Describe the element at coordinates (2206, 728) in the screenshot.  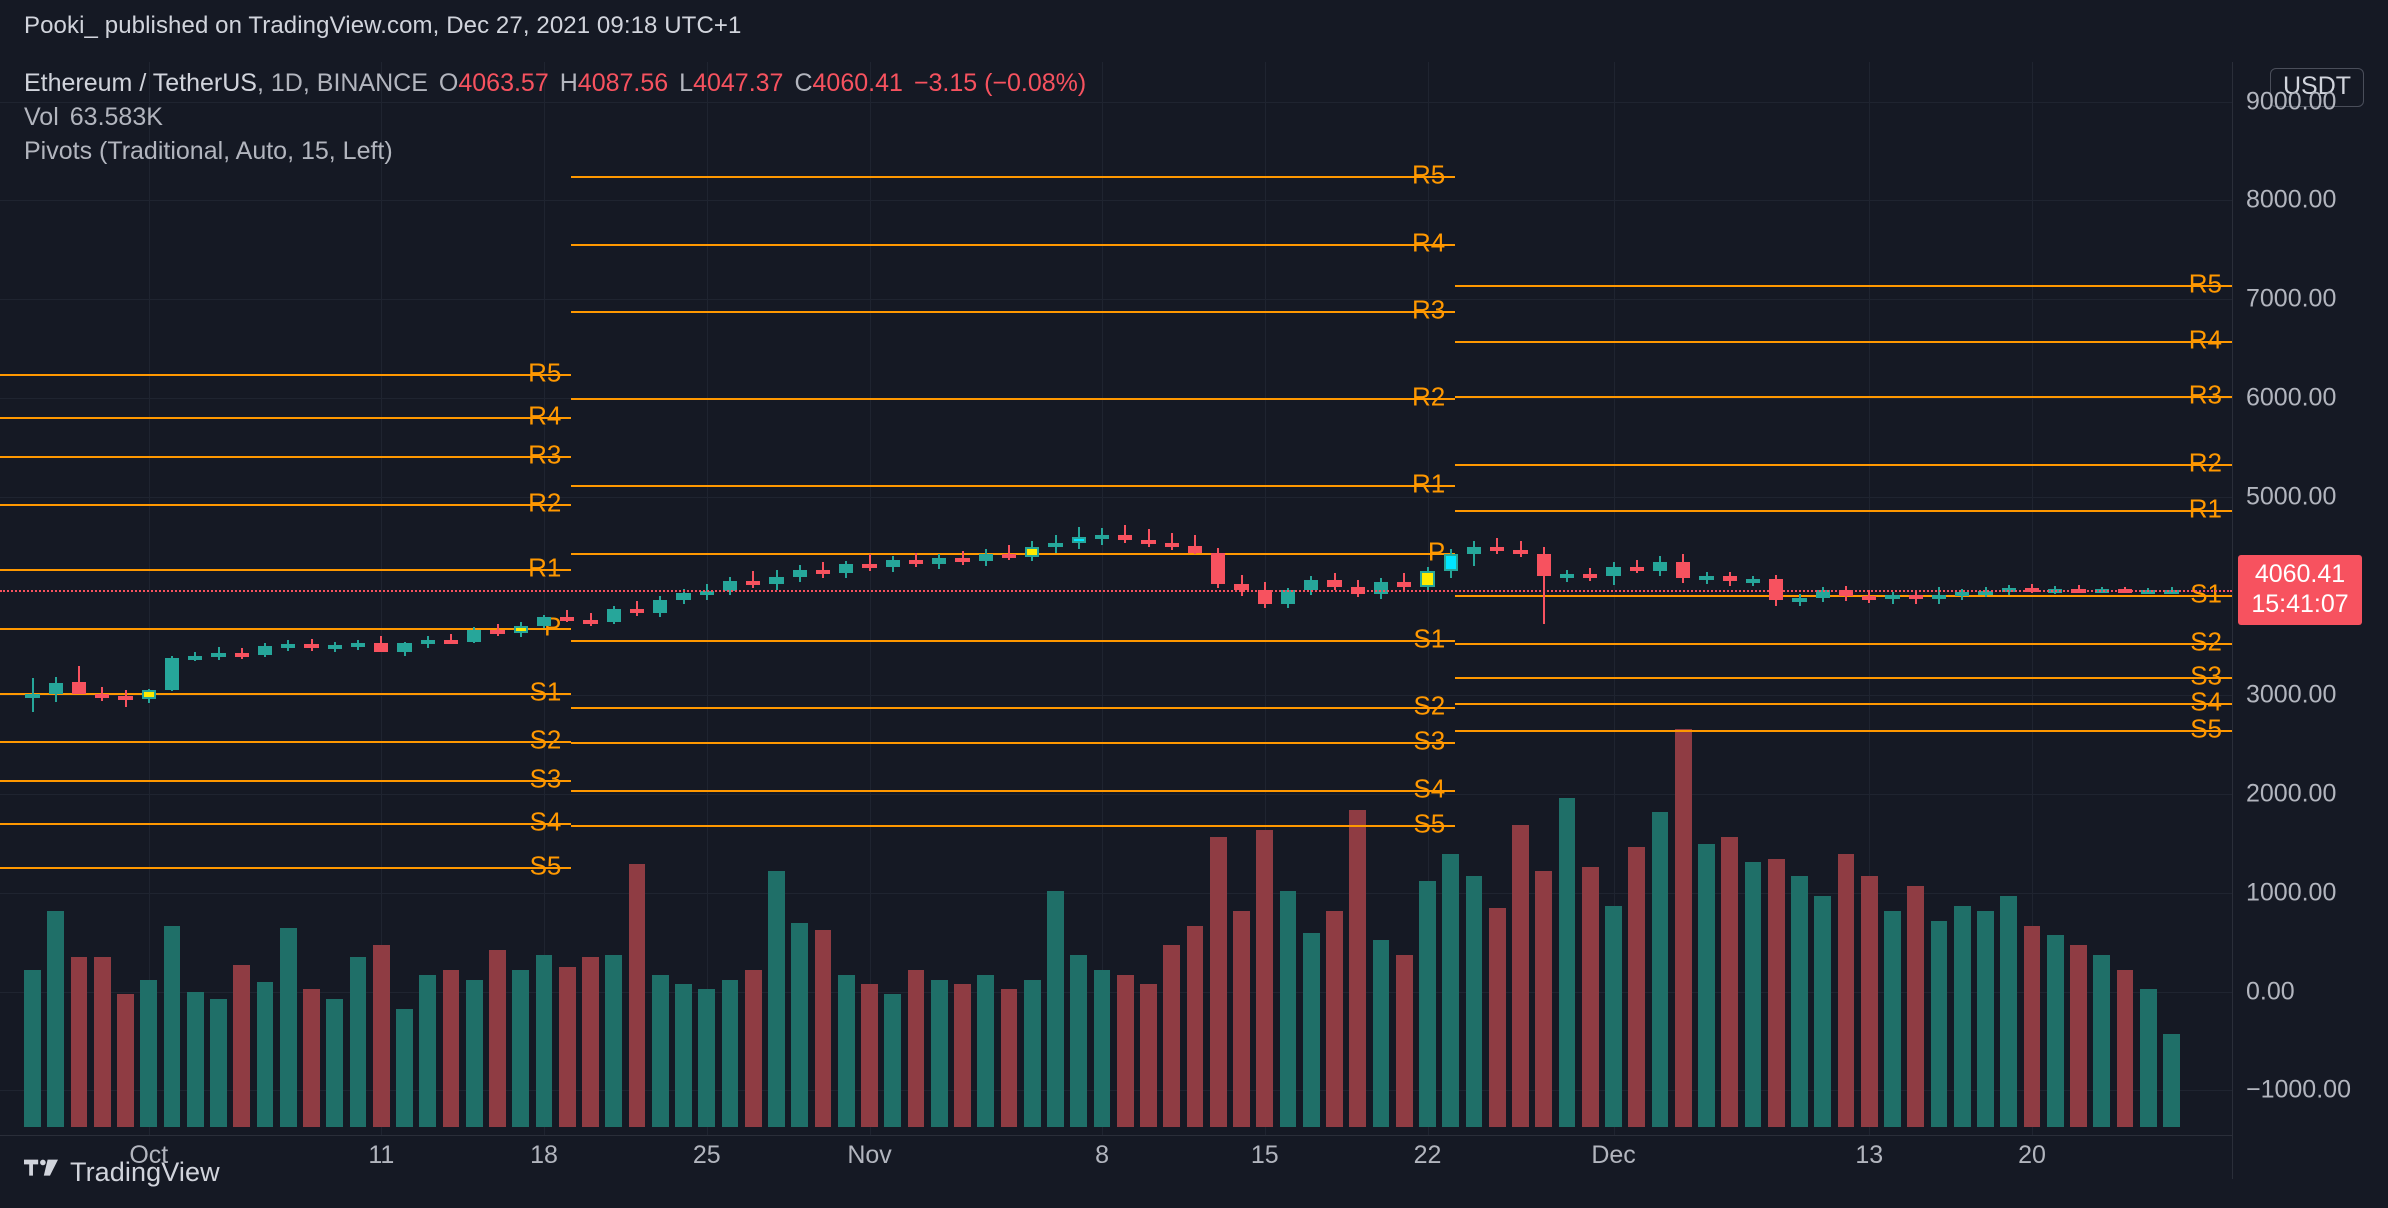
I see `pivot-label-s5: S5` at that location.